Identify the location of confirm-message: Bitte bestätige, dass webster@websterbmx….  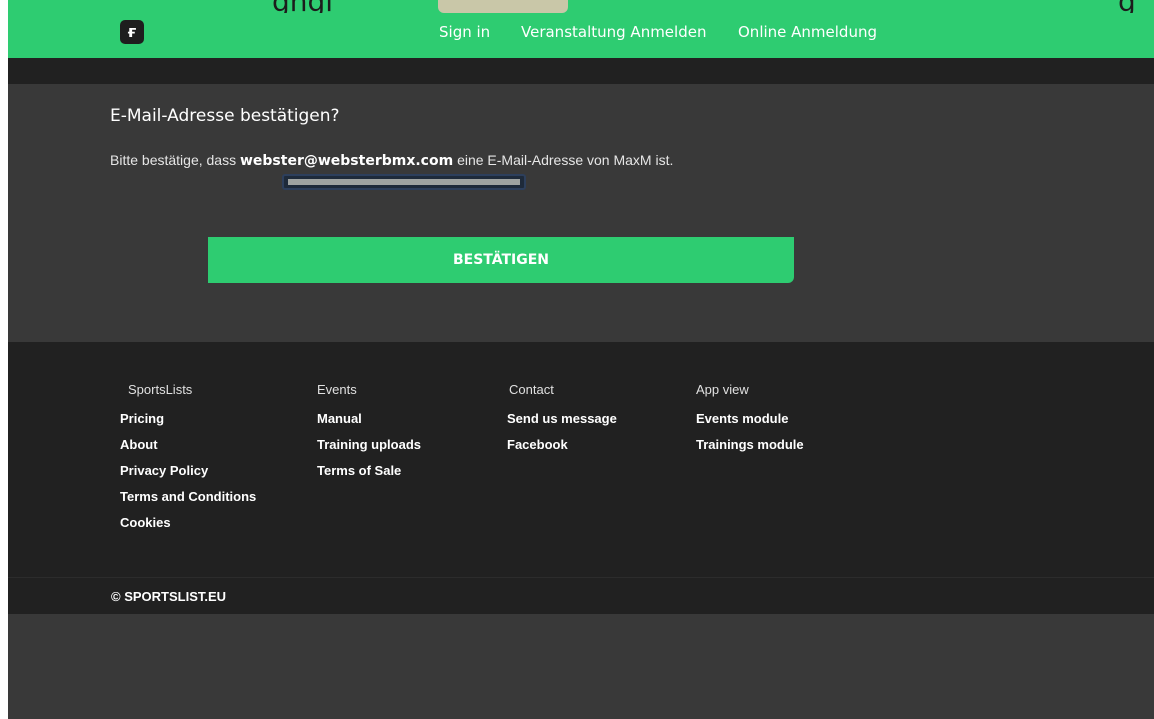
(391, 160).